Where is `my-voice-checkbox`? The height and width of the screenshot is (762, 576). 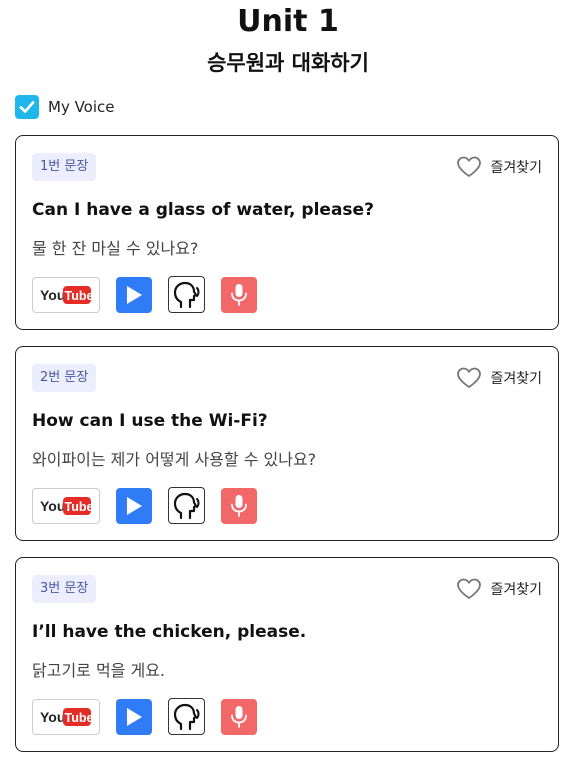 my-voice-checkbox is located at coordinates (27, 107).